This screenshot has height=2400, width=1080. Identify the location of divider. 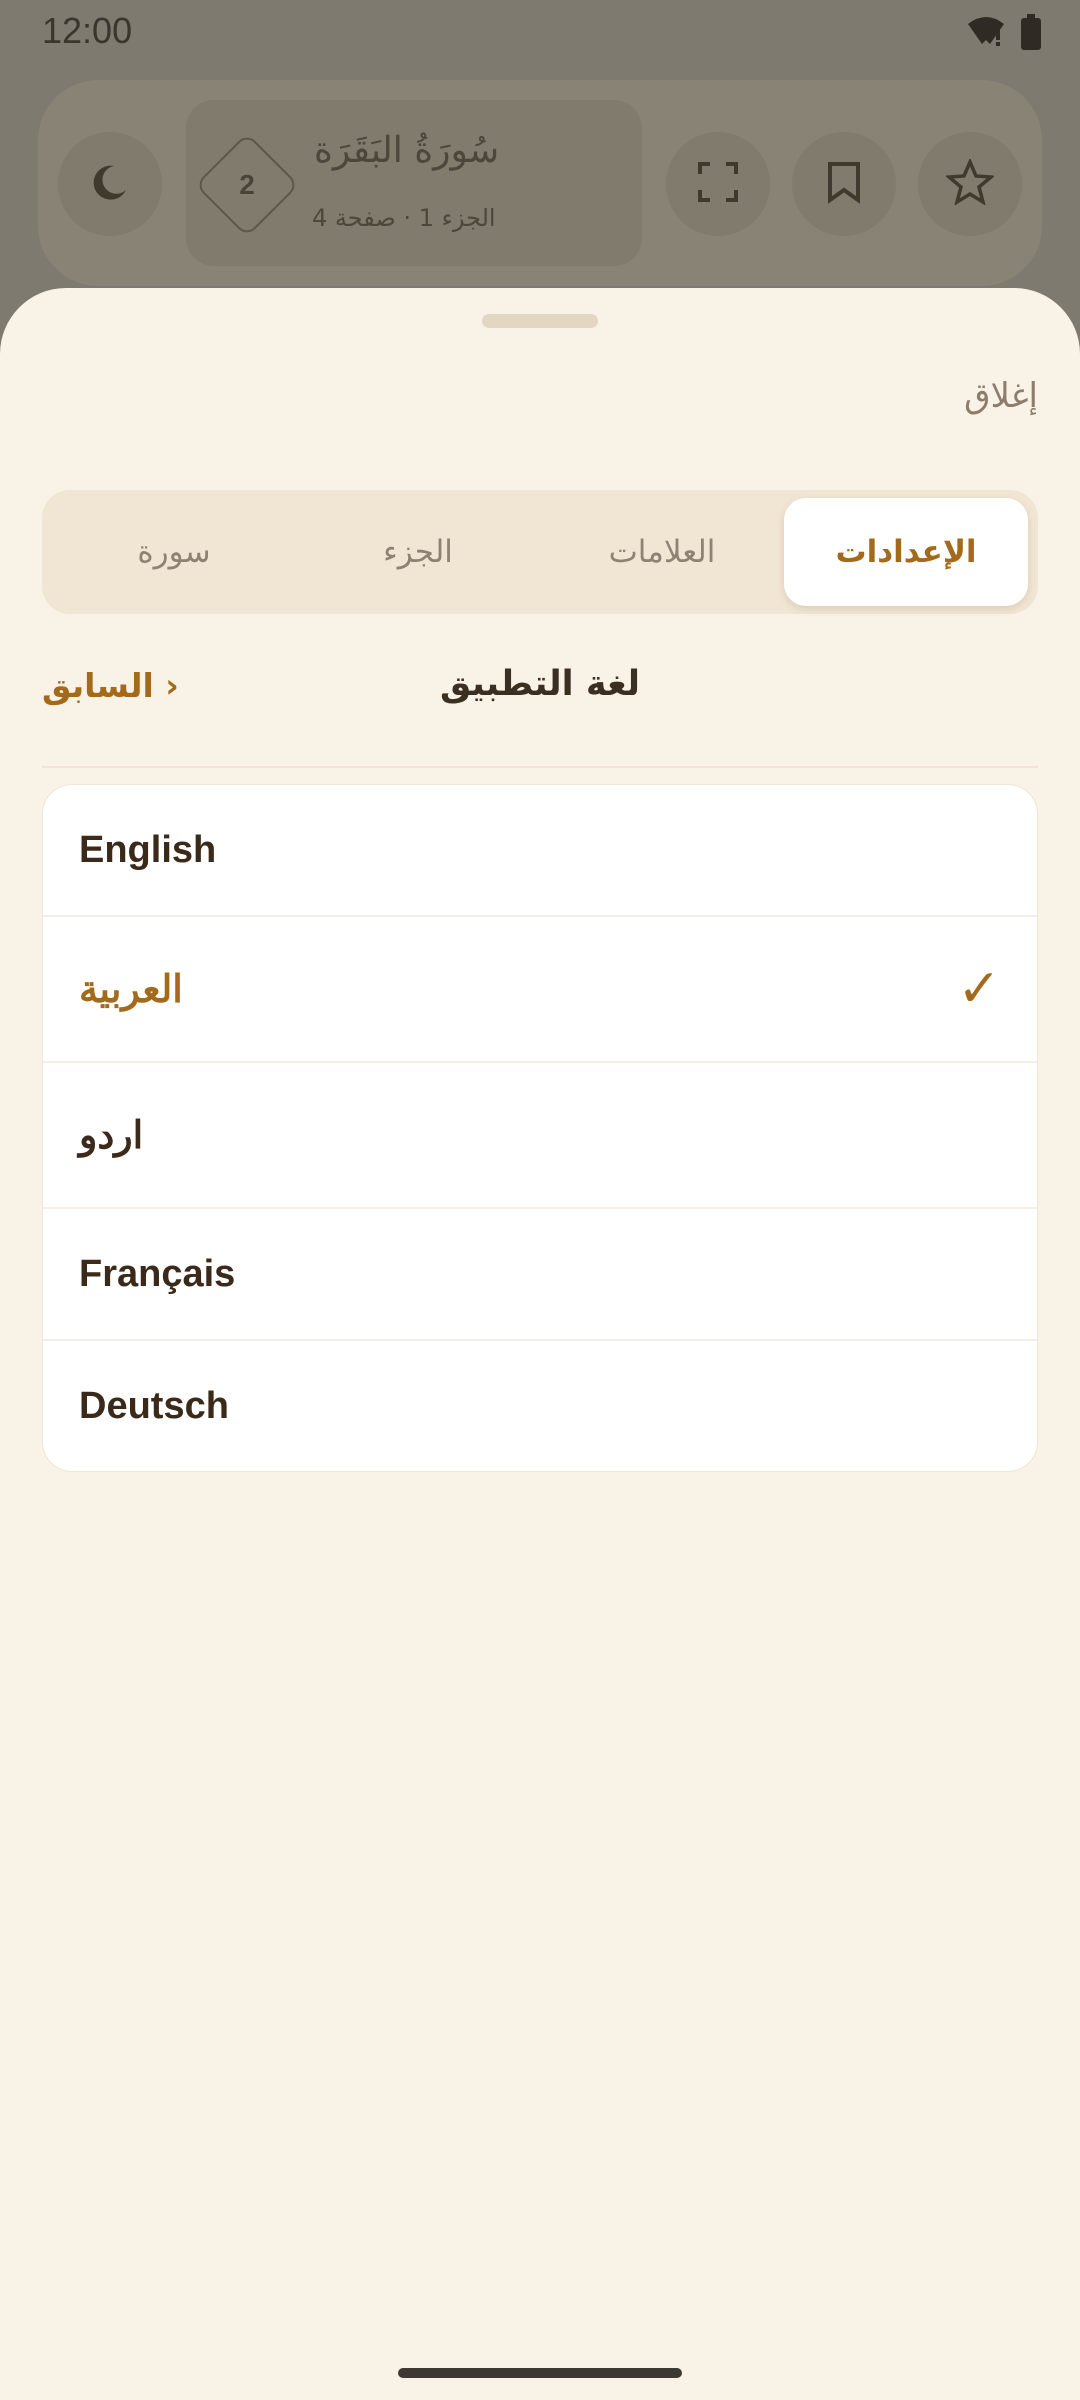
(540, 767).